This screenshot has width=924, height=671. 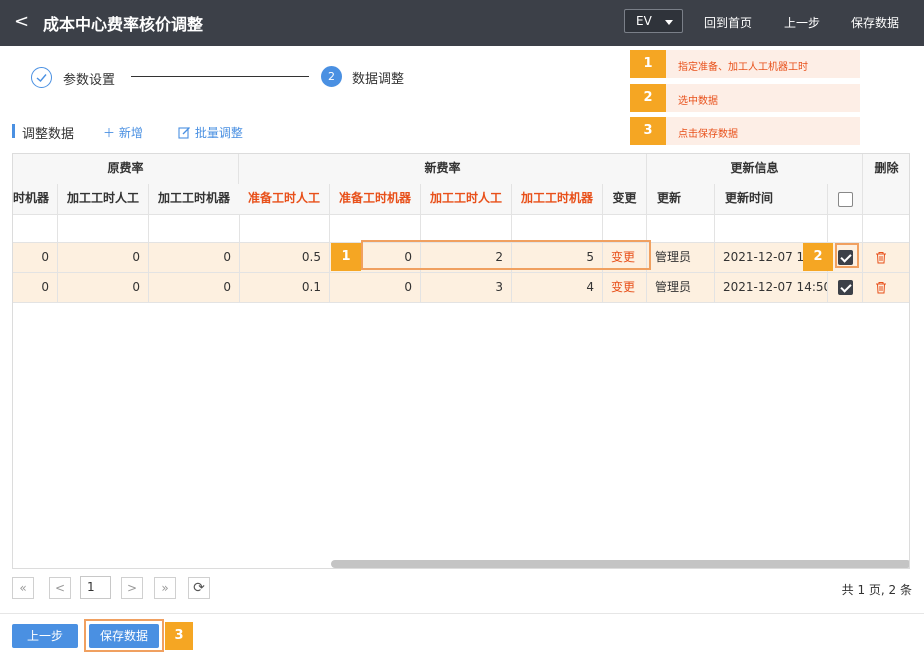 I want to click on pager-info: 共 1 页, 2 条, so click(x=876, y=590).